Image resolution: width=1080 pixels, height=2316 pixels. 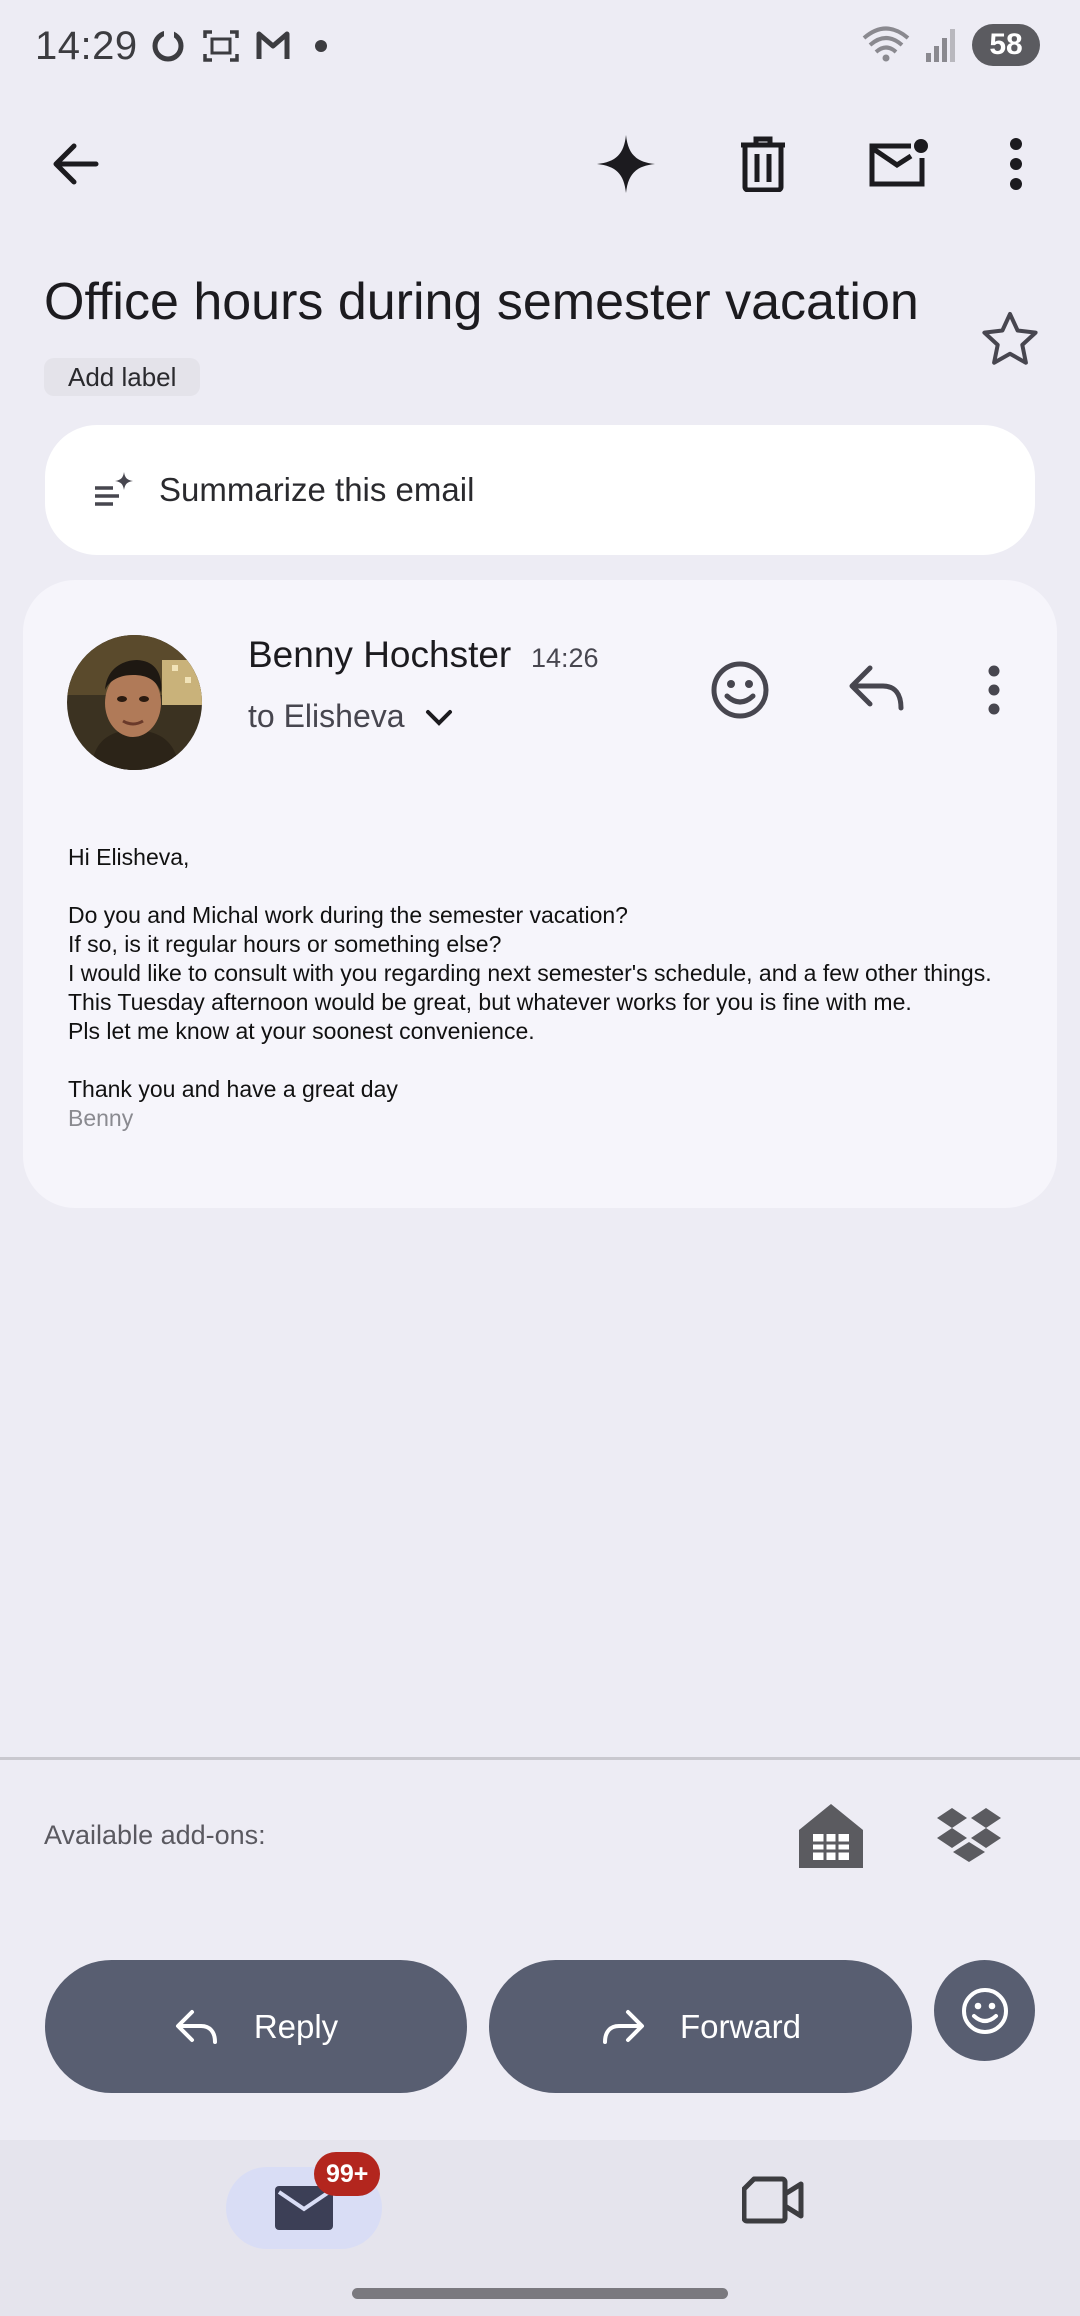 What do you see at coordinates (540, 490) in the screenshot?
I see `summarize-button: Summarize this email` at bounding box center [540, 490].